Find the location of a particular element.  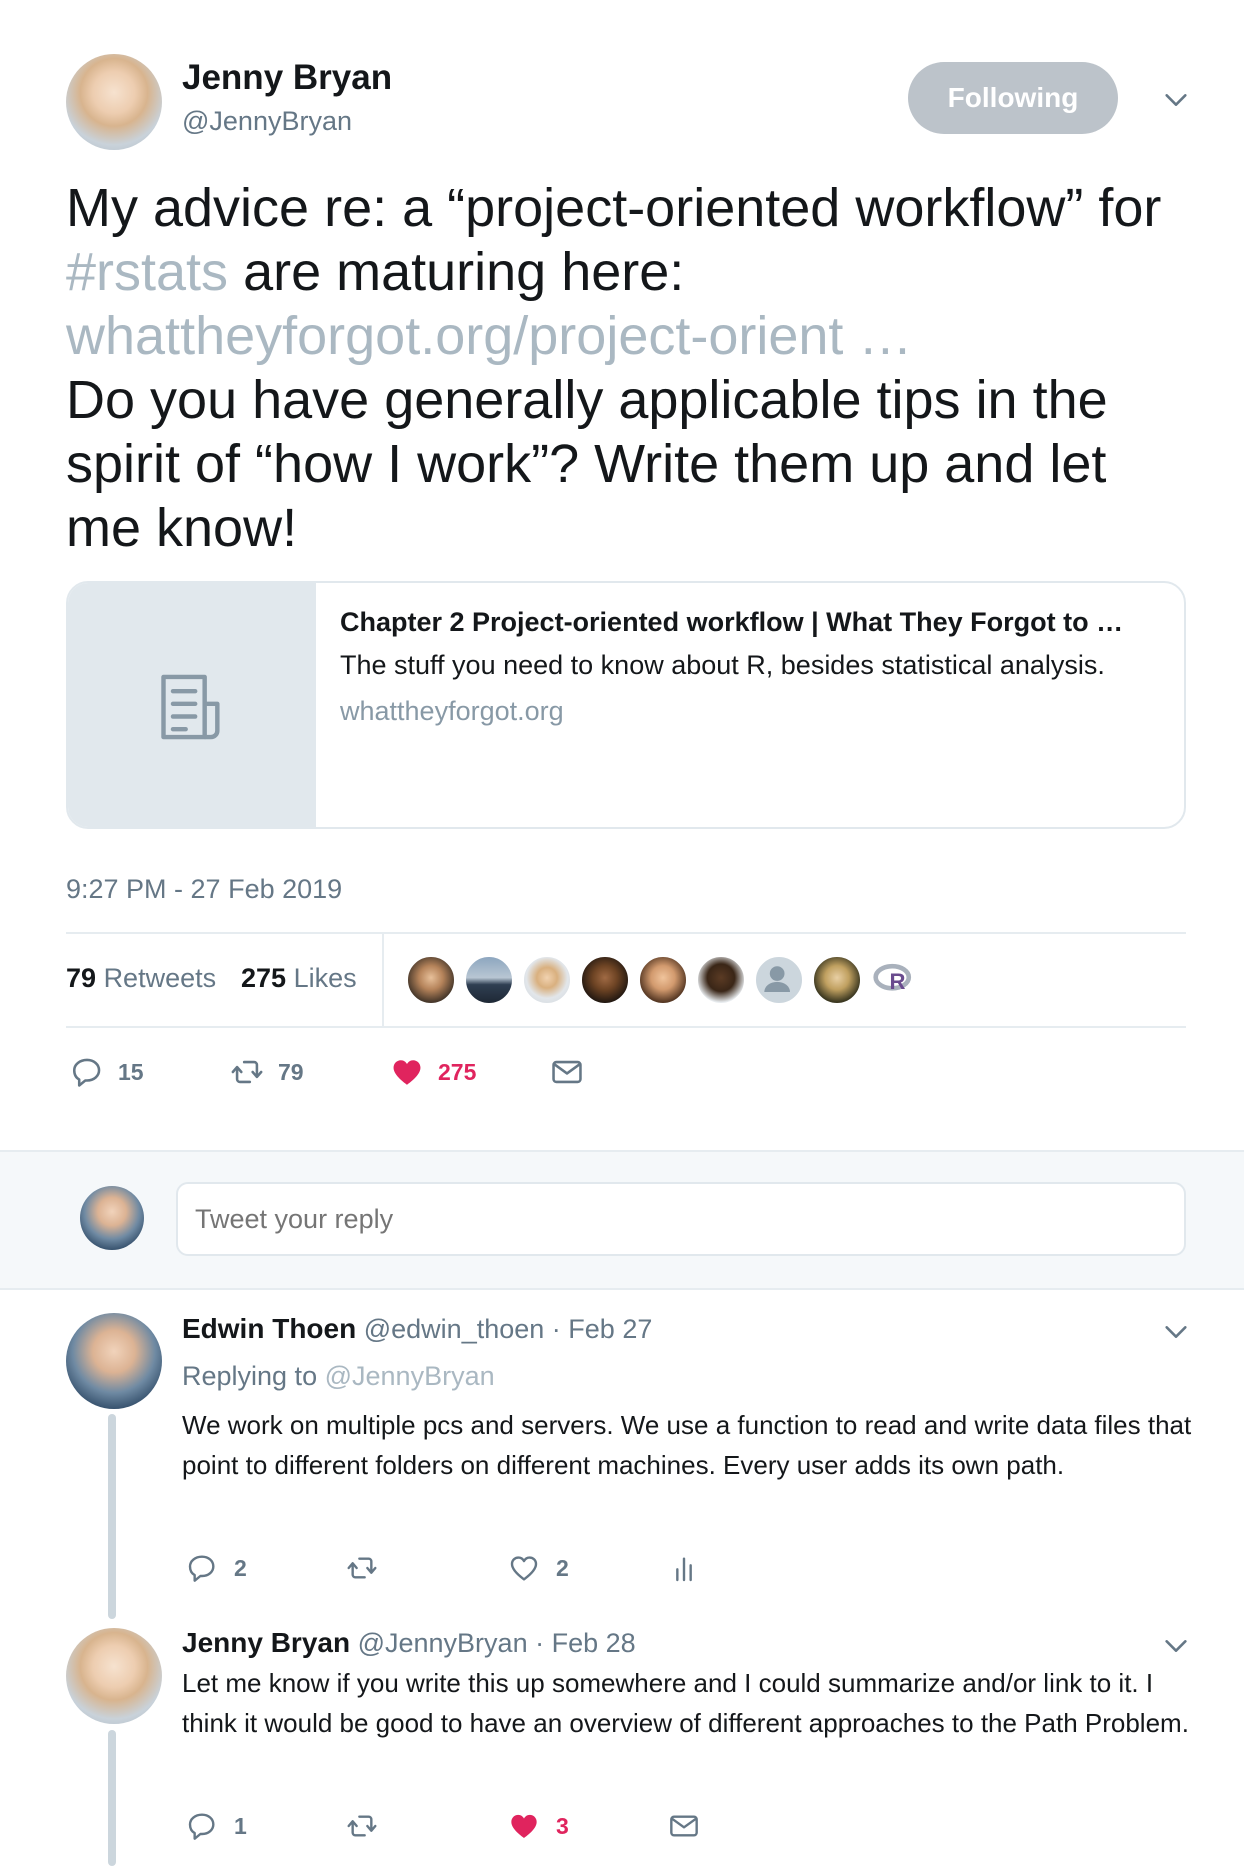

author-avatar is located at coordinates (114, 102).